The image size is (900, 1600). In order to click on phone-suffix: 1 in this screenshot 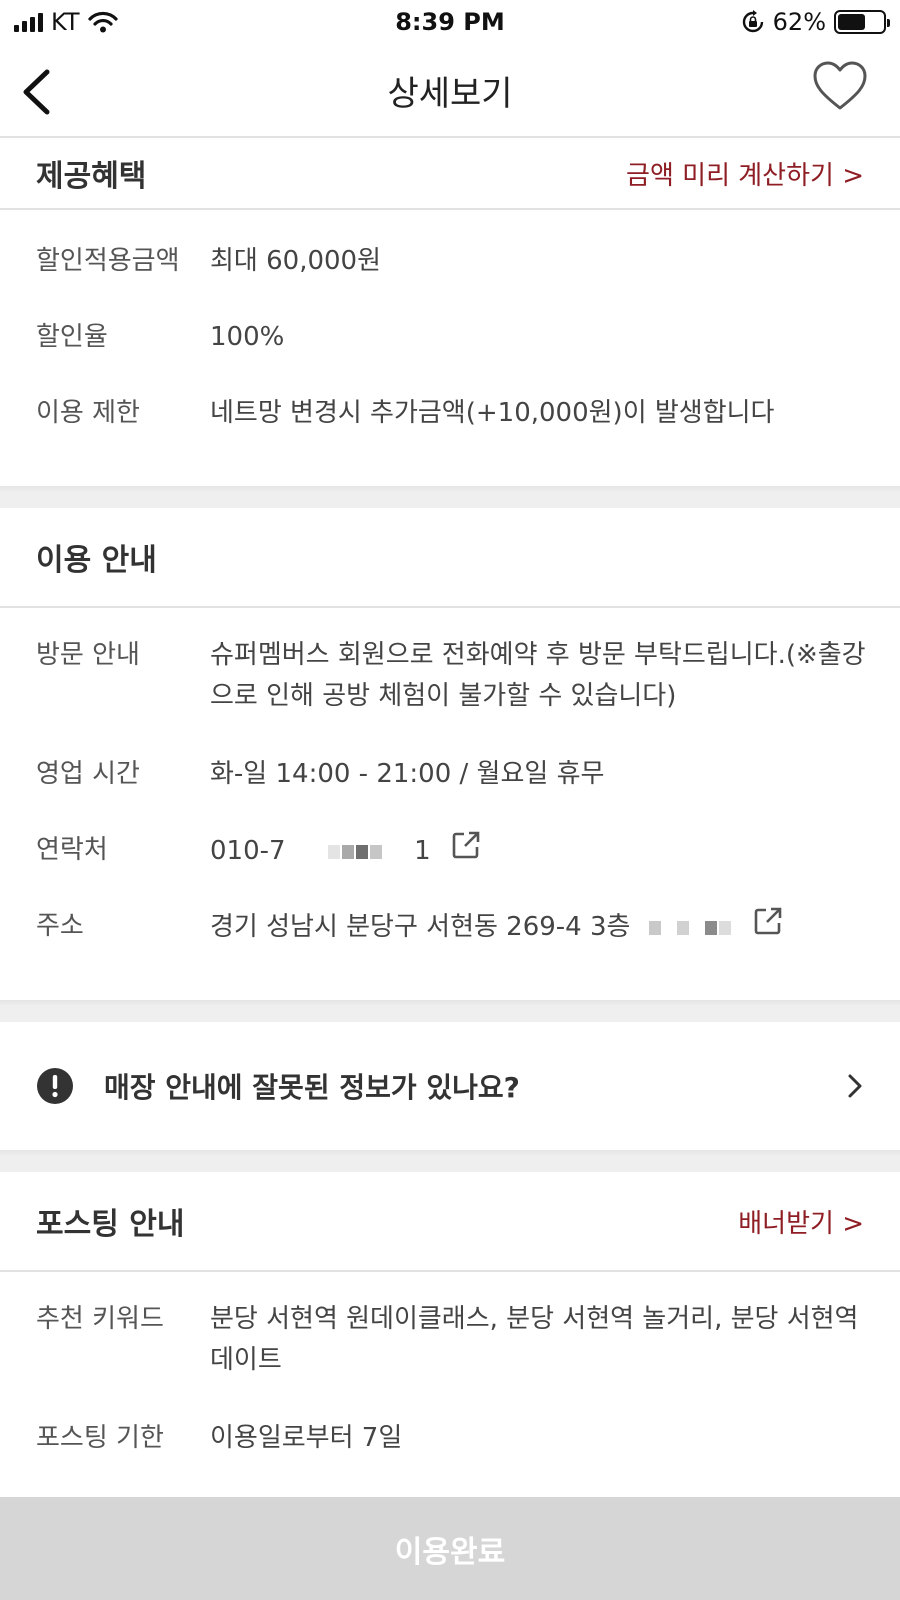, I will do `click(422, 851)`.